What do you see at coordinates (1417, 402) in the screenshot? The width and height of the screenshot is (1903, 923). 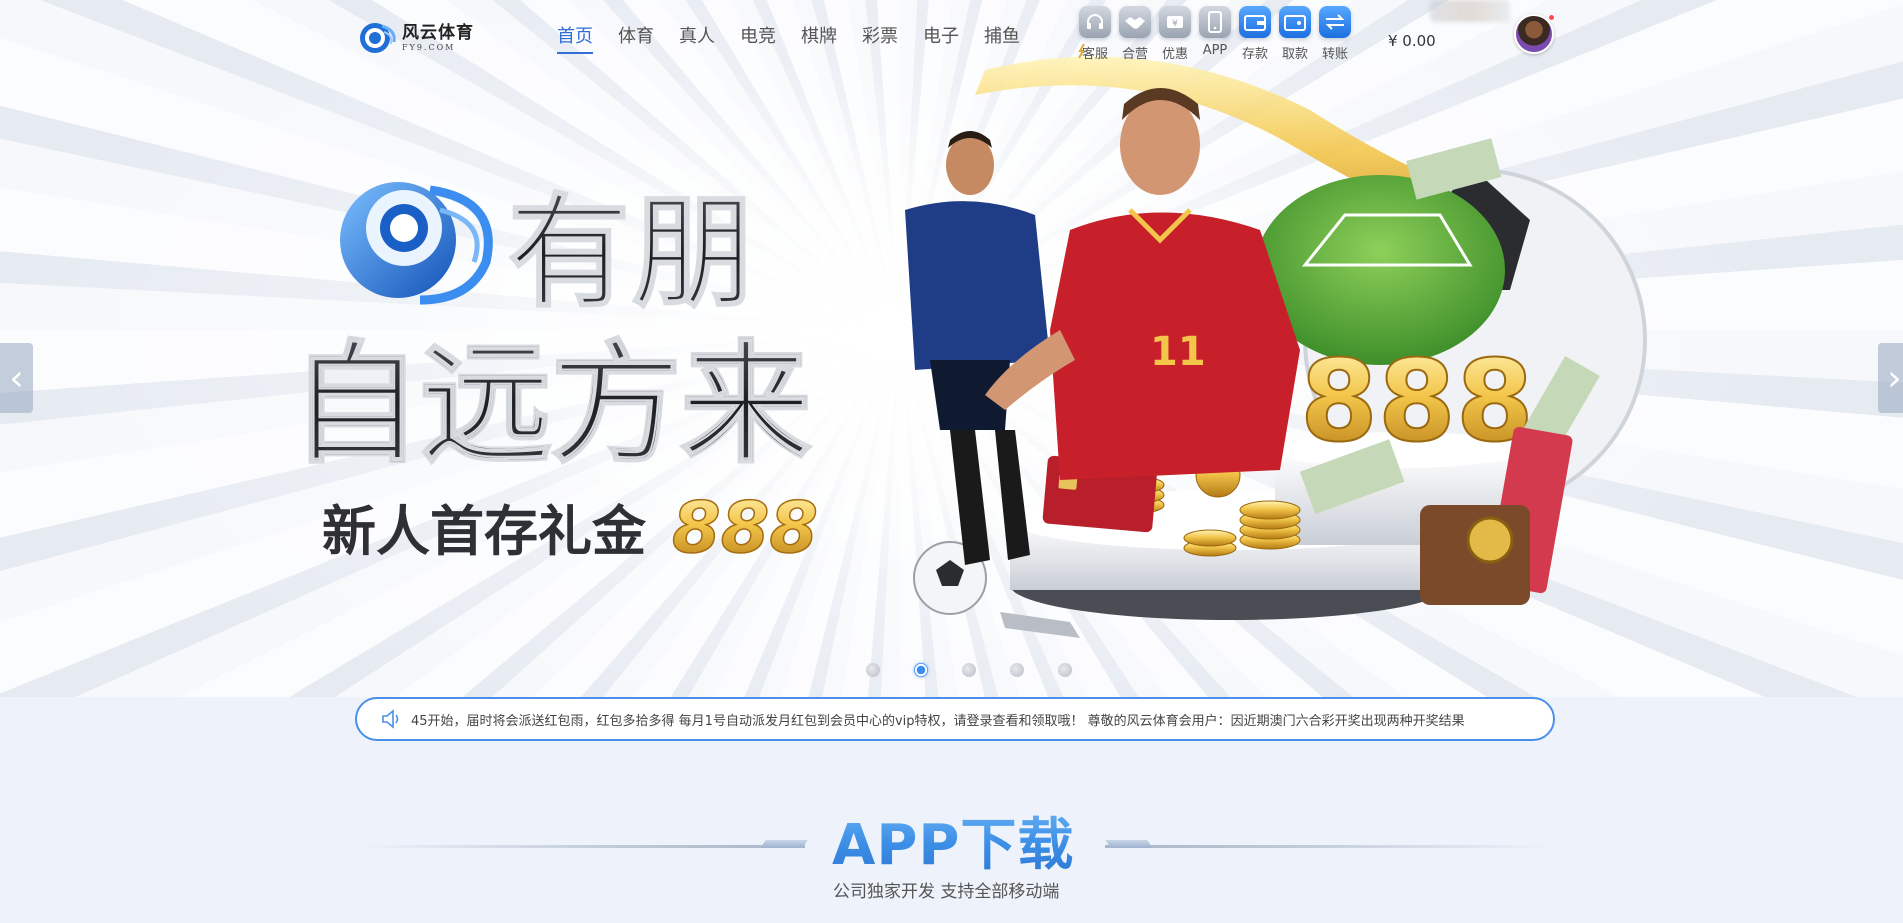 I see `art-888: 888` at bounding box center [1417, 402].